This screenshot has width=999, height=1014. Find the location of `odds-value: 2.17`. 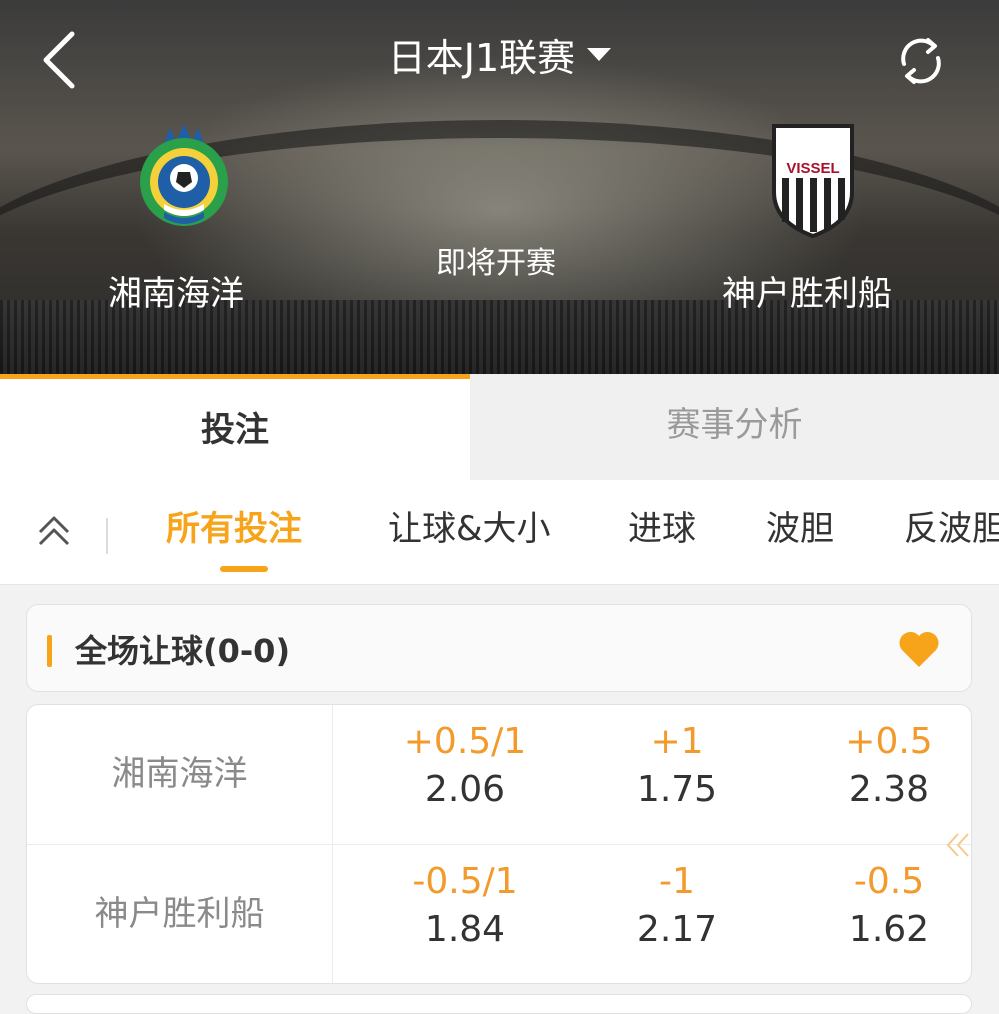

odds-value: 2.17 is located at coordinates (677, 929).